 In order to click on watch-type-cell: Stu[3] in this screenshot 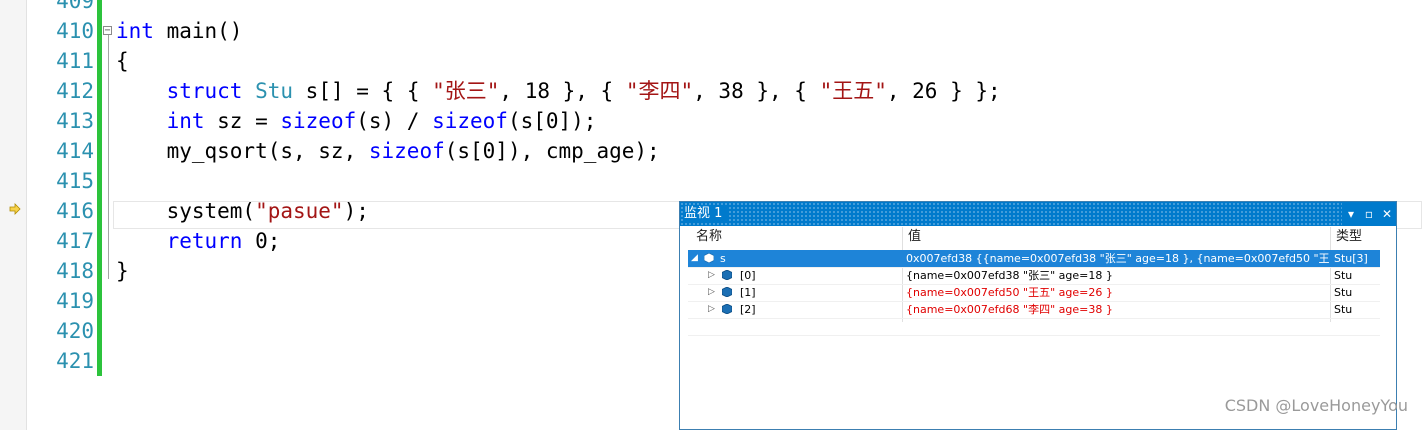, I will do `click(1351, 258)`.